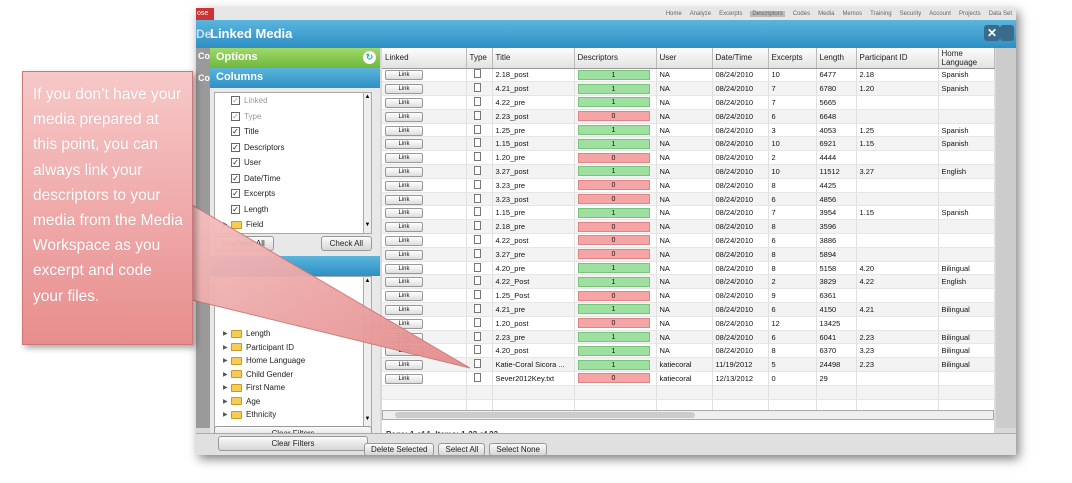  What do you see at coordinates (700, 14) in the screenshot?
I see `nav-item: Analyze` at bounding box center [700, 14].